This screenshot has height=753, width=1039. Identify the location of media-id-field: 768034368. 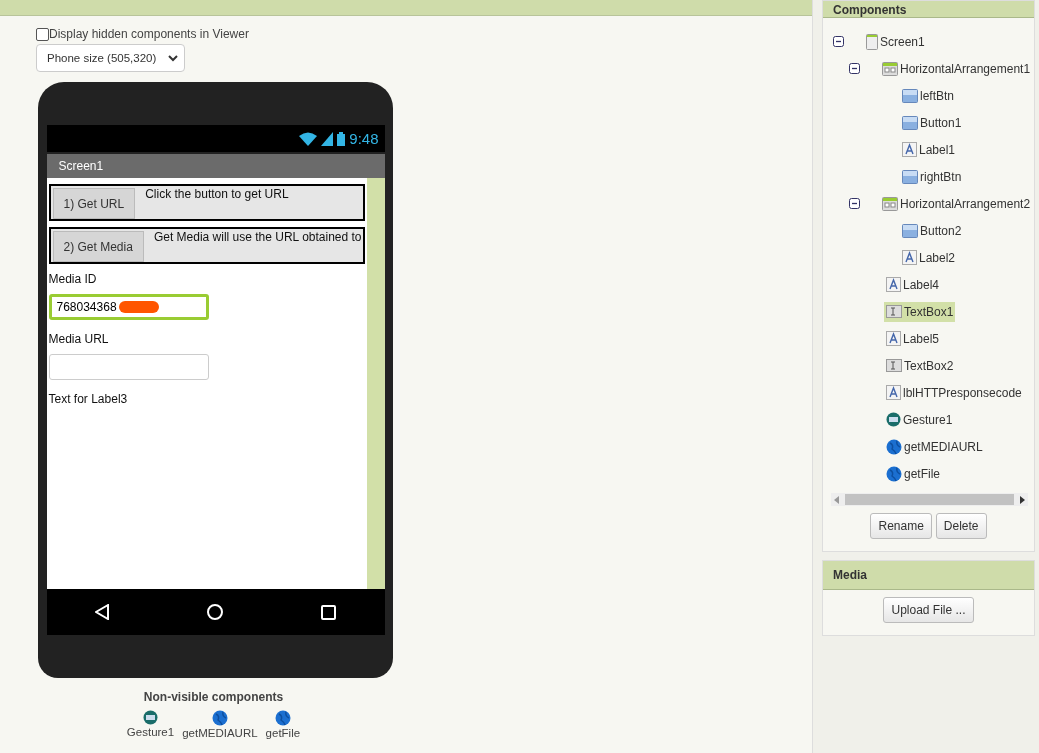
(128, 307).